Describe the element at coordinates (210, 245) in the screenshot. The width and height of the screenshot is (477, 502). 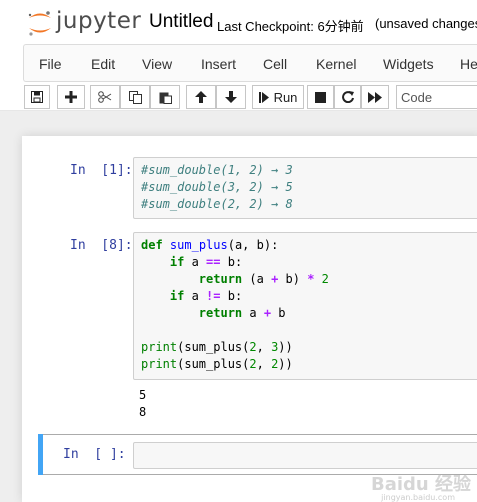
I see `code-line: def sum_plus(a, b):` at that location.